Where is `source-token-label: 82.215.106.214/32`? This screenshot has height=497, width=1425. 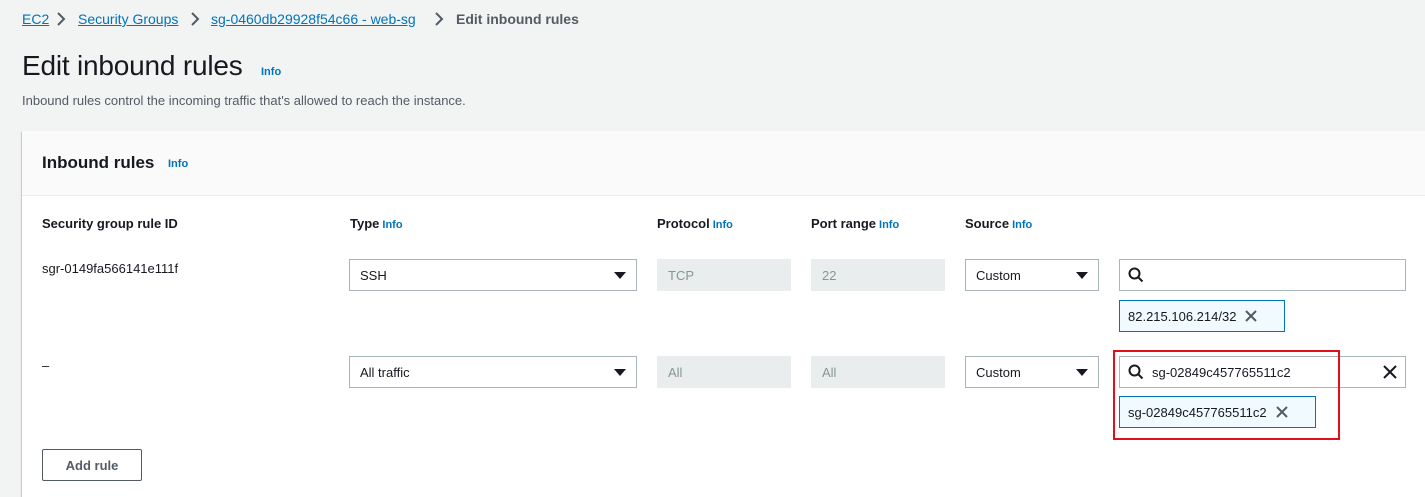
source-token-label: 82.215.106.214/32 is located at coordinates (1182, 316).